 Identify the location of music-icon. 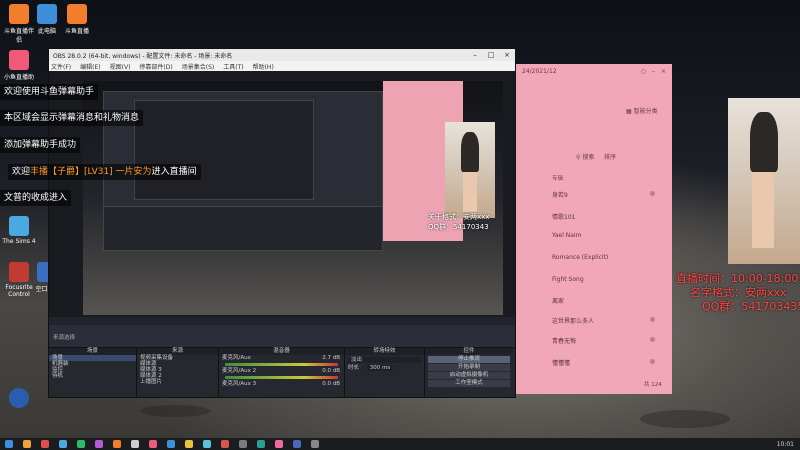
(153, 444).